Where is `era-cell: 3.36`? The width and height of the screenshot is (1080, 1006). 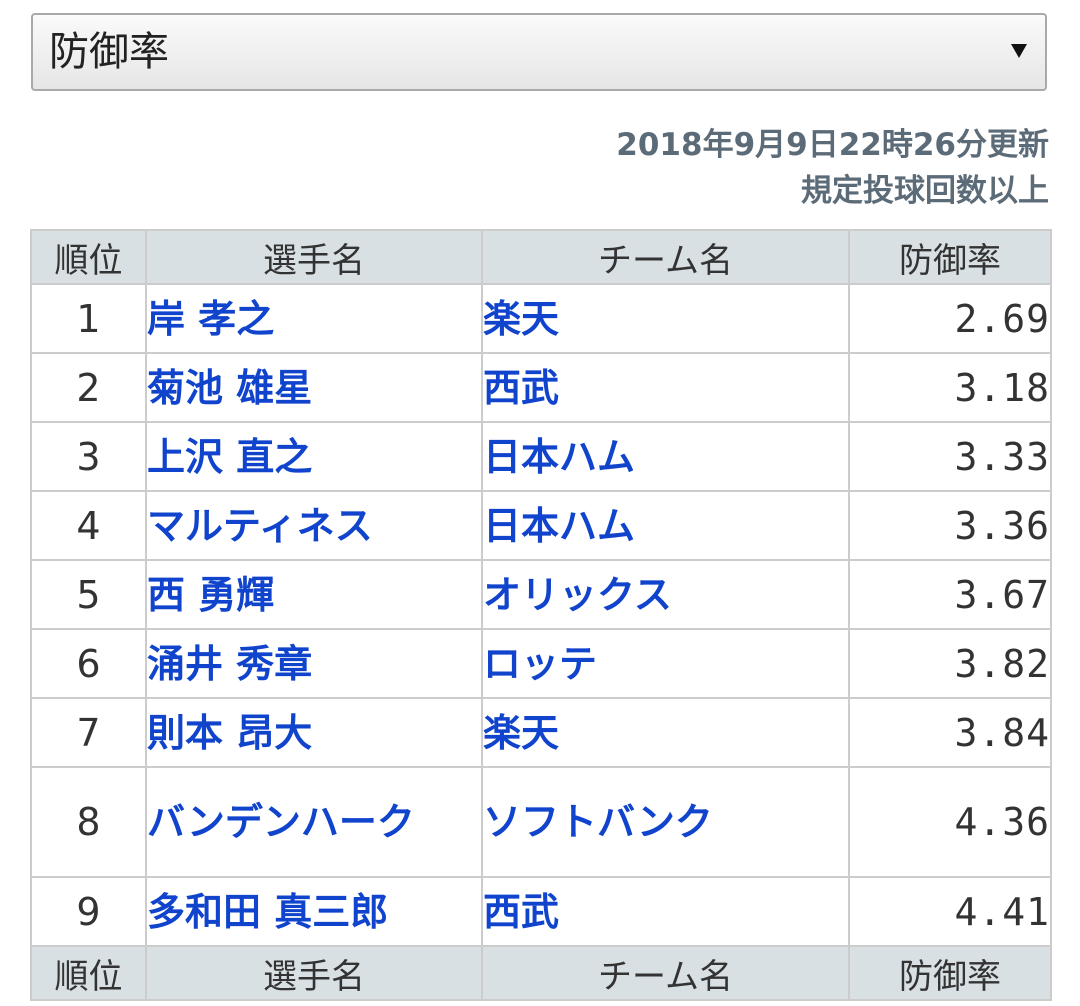
era-cell: 3.36 is located at coordinates (950, 525).